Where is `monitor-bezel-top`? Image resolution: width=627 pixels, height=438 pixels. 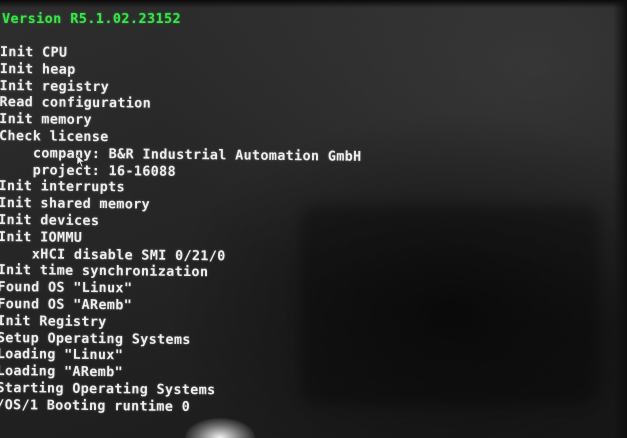
monitor-bezel-top is located at coordinates (313, 4).